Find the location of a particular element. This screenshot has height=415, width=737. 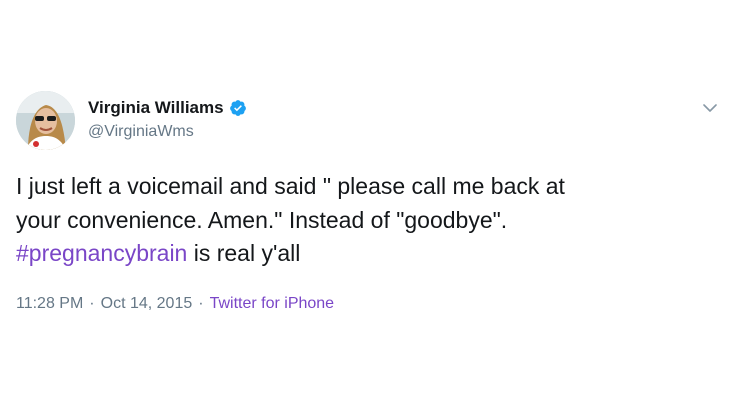

avatar is located at coordinates (45, 120).